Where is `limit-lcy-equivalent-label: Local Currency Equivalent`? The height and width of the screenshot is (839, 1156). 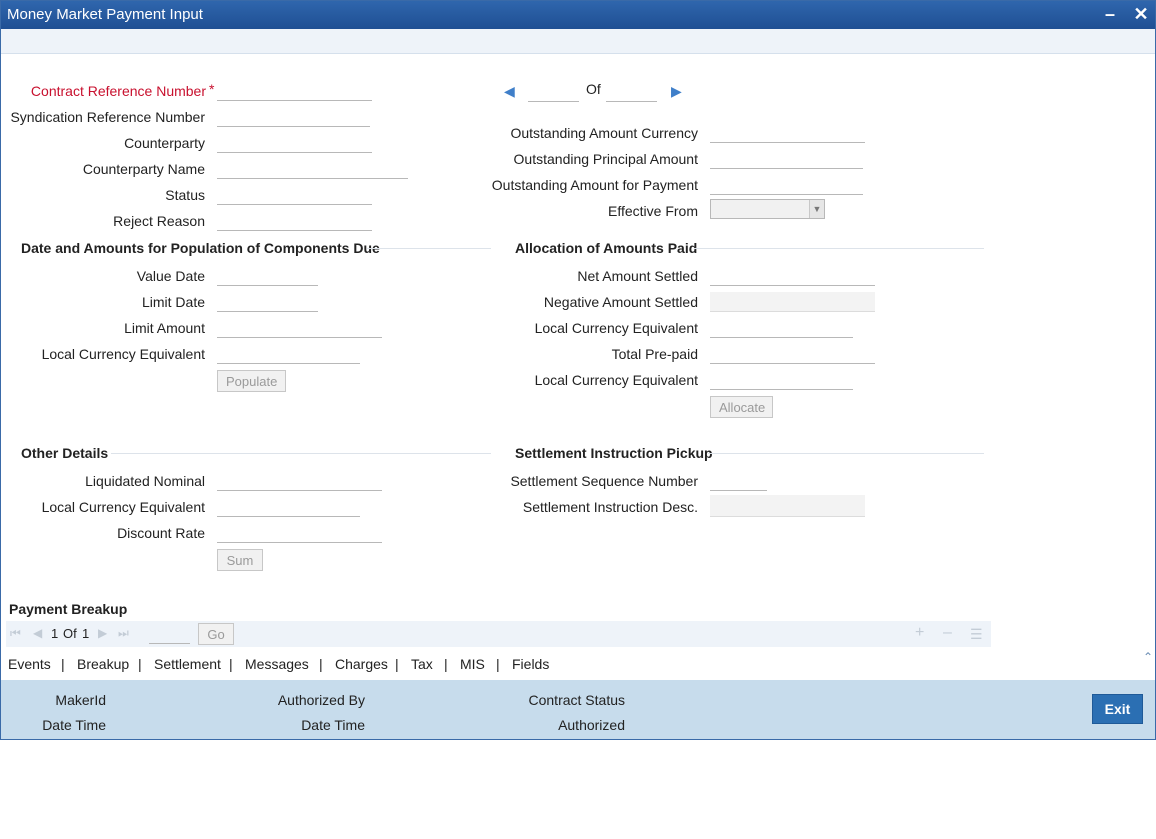 limit-lcy-equivalent-label: Local Currency Equivalent is located at coordinates (123, 354).